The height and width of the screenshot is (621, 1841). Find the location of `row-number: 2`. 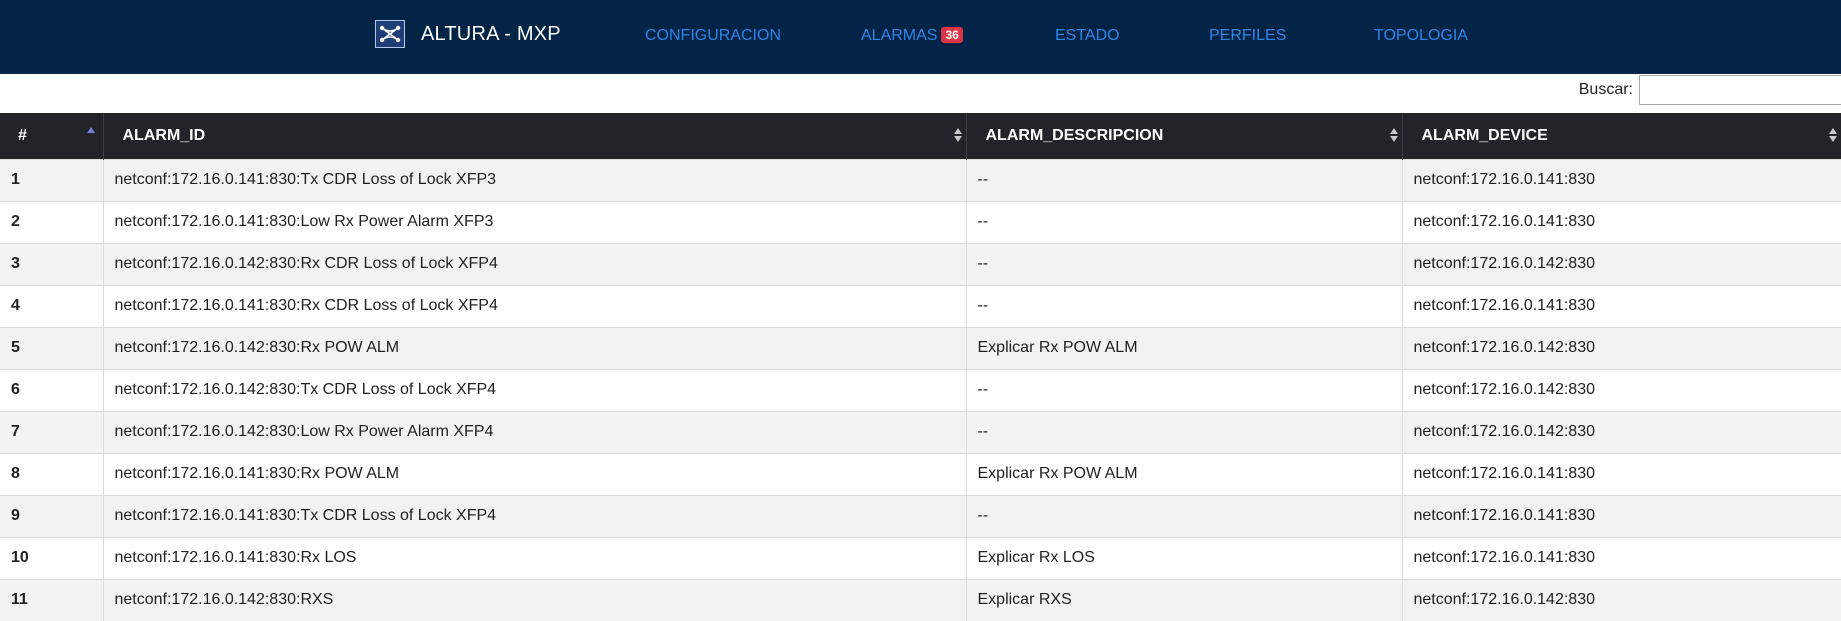

row-number: 2 is located at coordinates (52, 221).